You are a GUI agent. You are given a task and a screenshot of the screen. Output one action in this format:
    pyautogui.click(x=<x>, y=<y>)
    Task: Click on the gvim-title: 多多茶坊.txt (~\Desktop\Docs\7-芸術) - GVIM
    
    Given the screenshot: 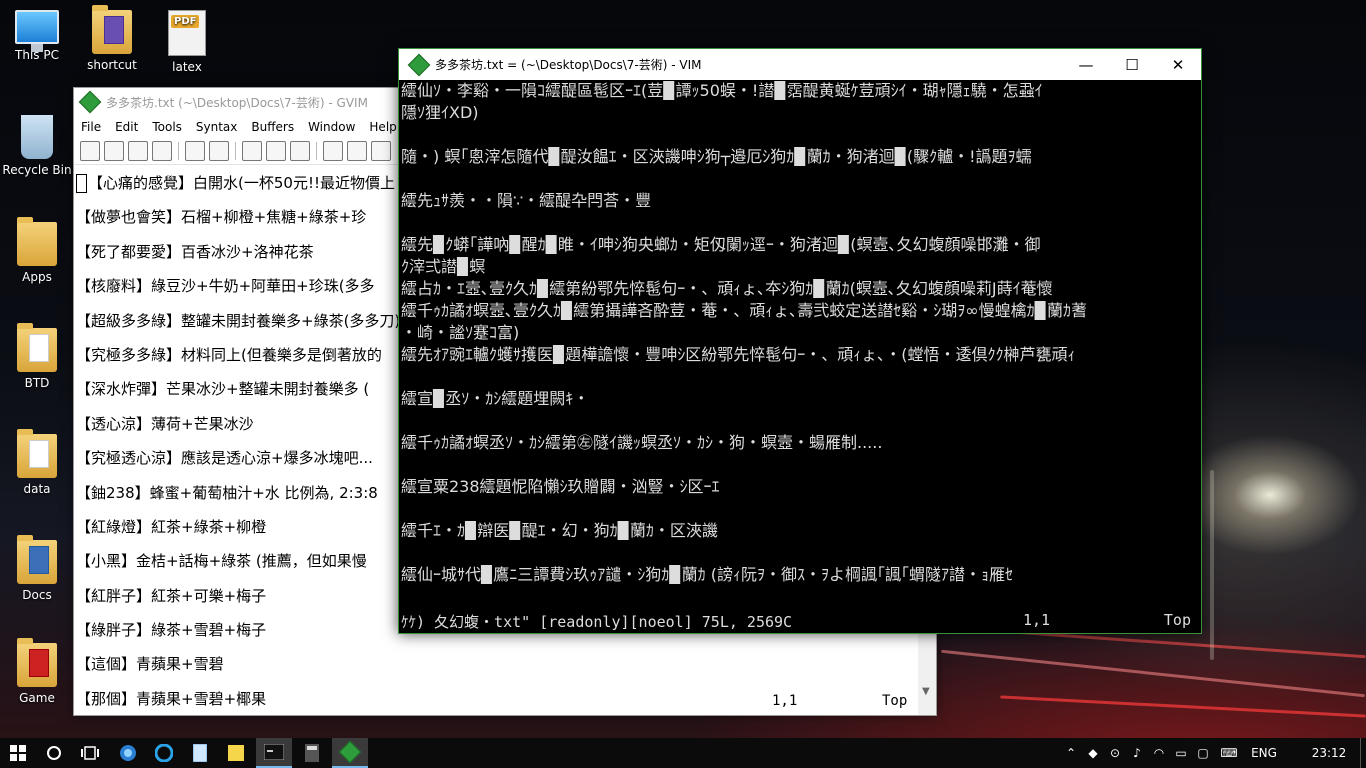 What is the action you would take?
    pyautogui.click(x=237, y=102)
    